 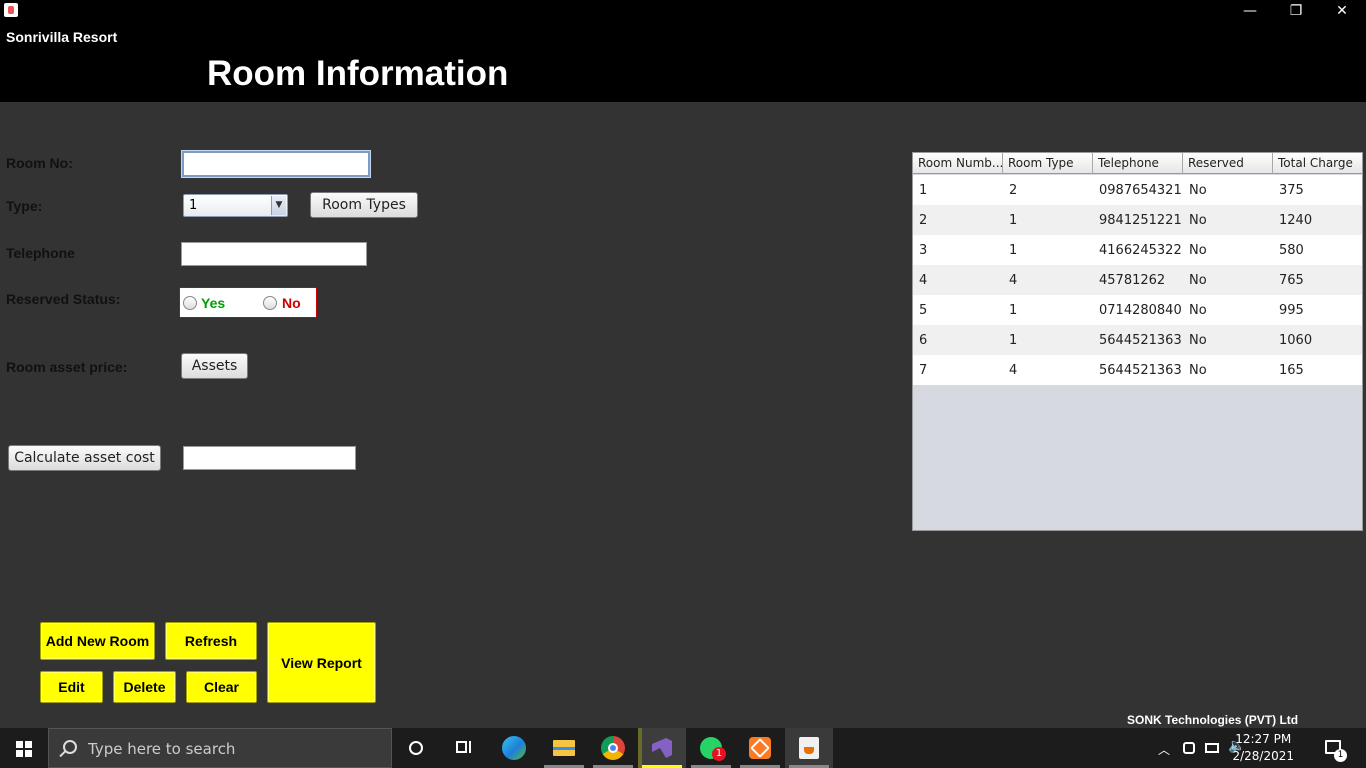 I want to click on whatsapp-icon: 1, so click(x=711, y=748).